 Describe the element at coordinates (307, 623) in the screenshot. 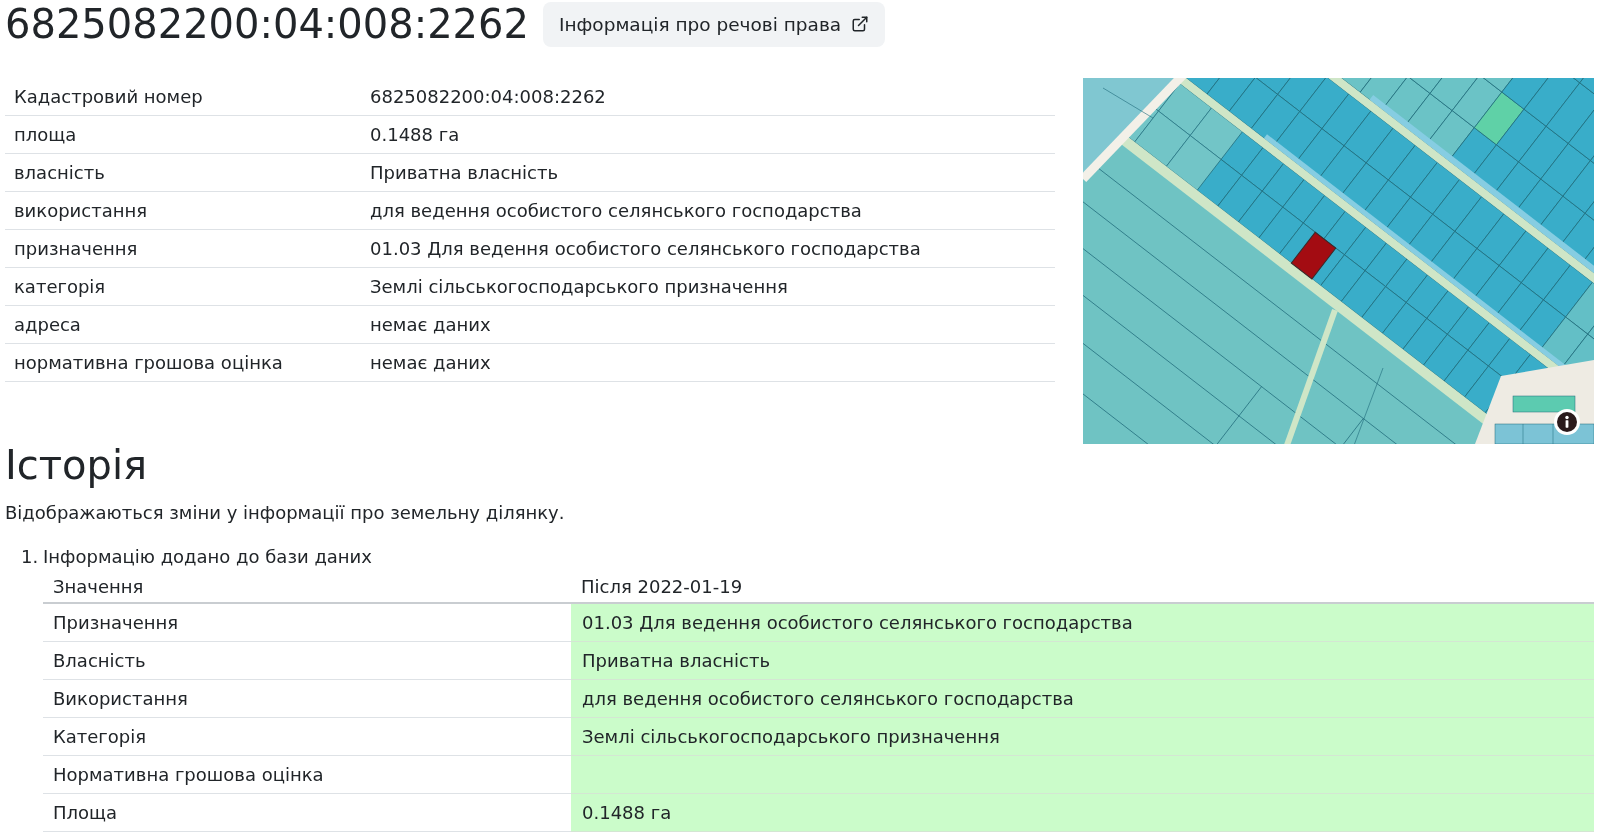

I see `table-cell: Призначення` at that location.